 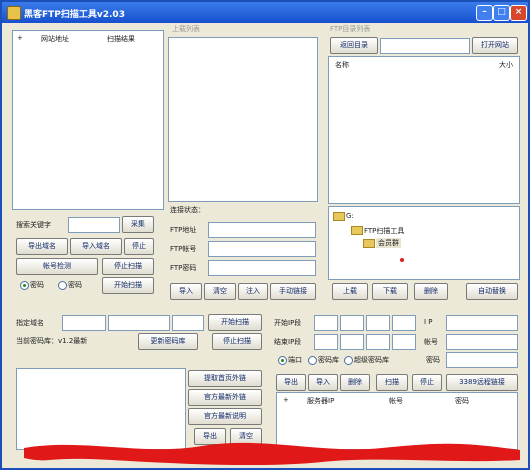 What do you see at coordinates (94, 225) in the screenshot?
I see `keyword-input` at bounding box center [94, 225].